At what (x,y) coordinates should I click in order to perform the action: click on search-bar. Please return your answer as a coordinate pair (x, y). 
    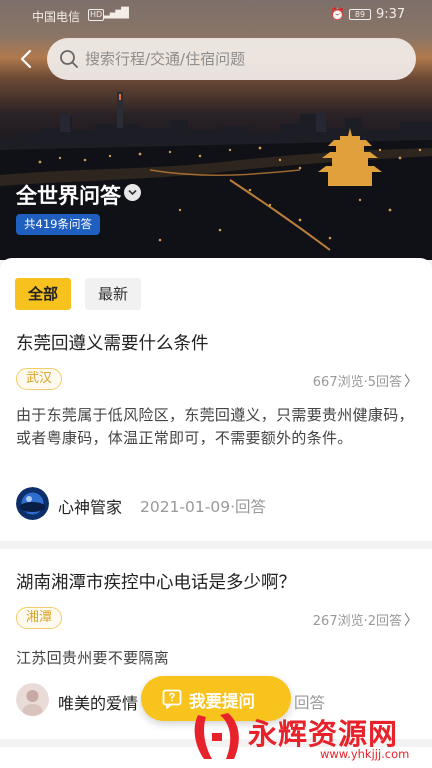
    Looking at the image, I should click on (231, 59).